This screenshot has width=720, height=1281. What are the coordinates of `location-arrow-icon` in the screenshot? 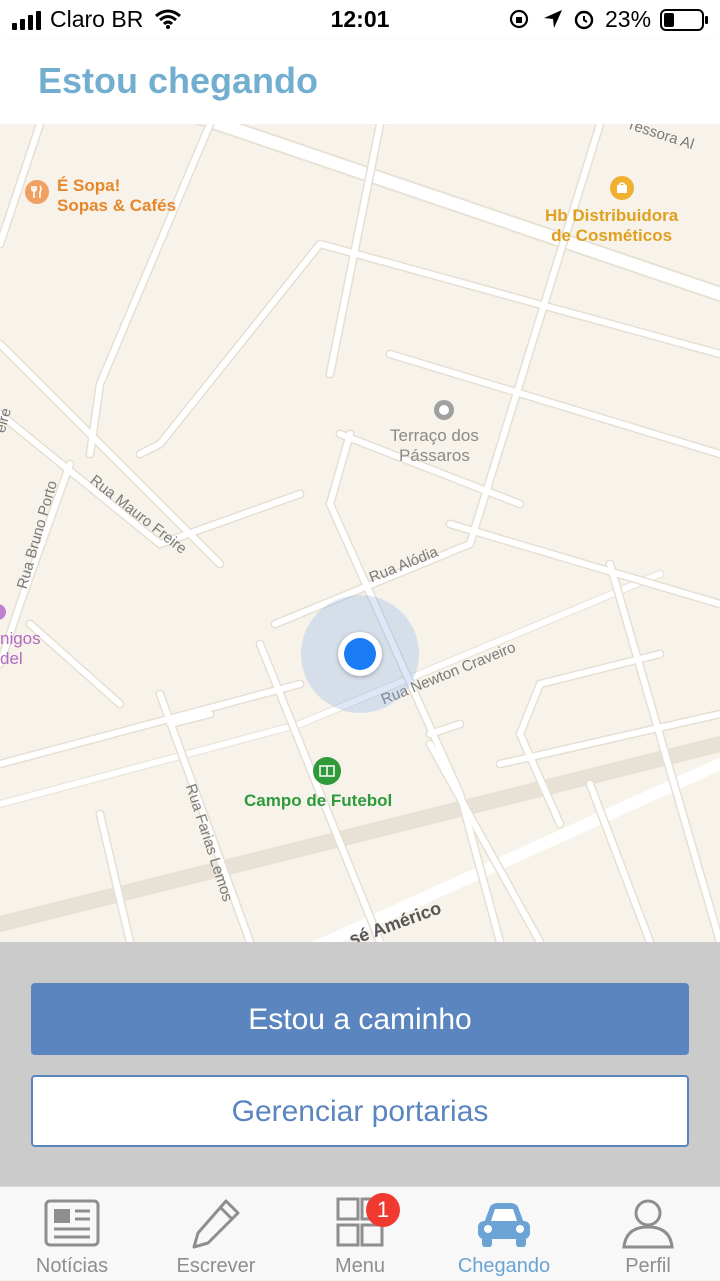 It's located at (553, 19).